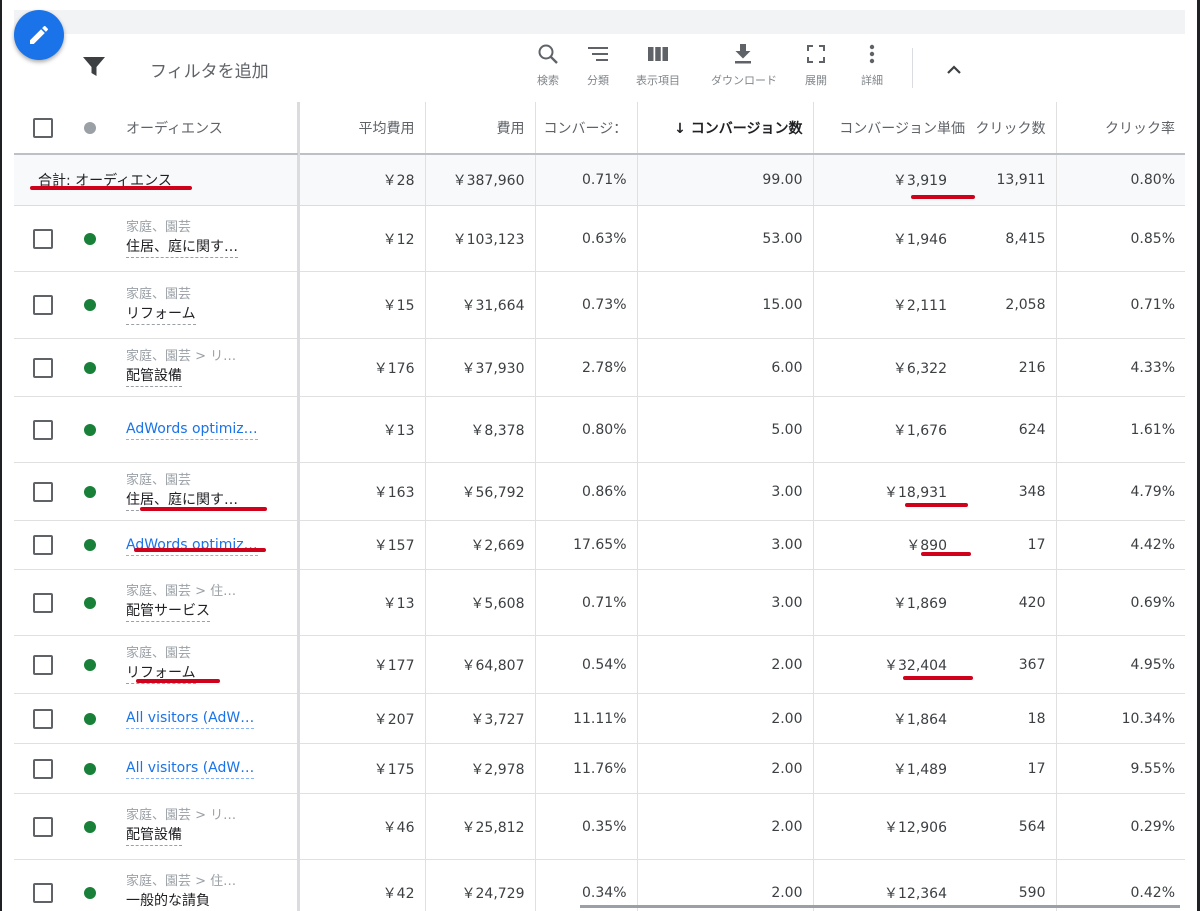  What do you see at coordinates (168, 611) in the screenshot?
I see `audience-name: 配管サービス` at bounding box center [168, 611].